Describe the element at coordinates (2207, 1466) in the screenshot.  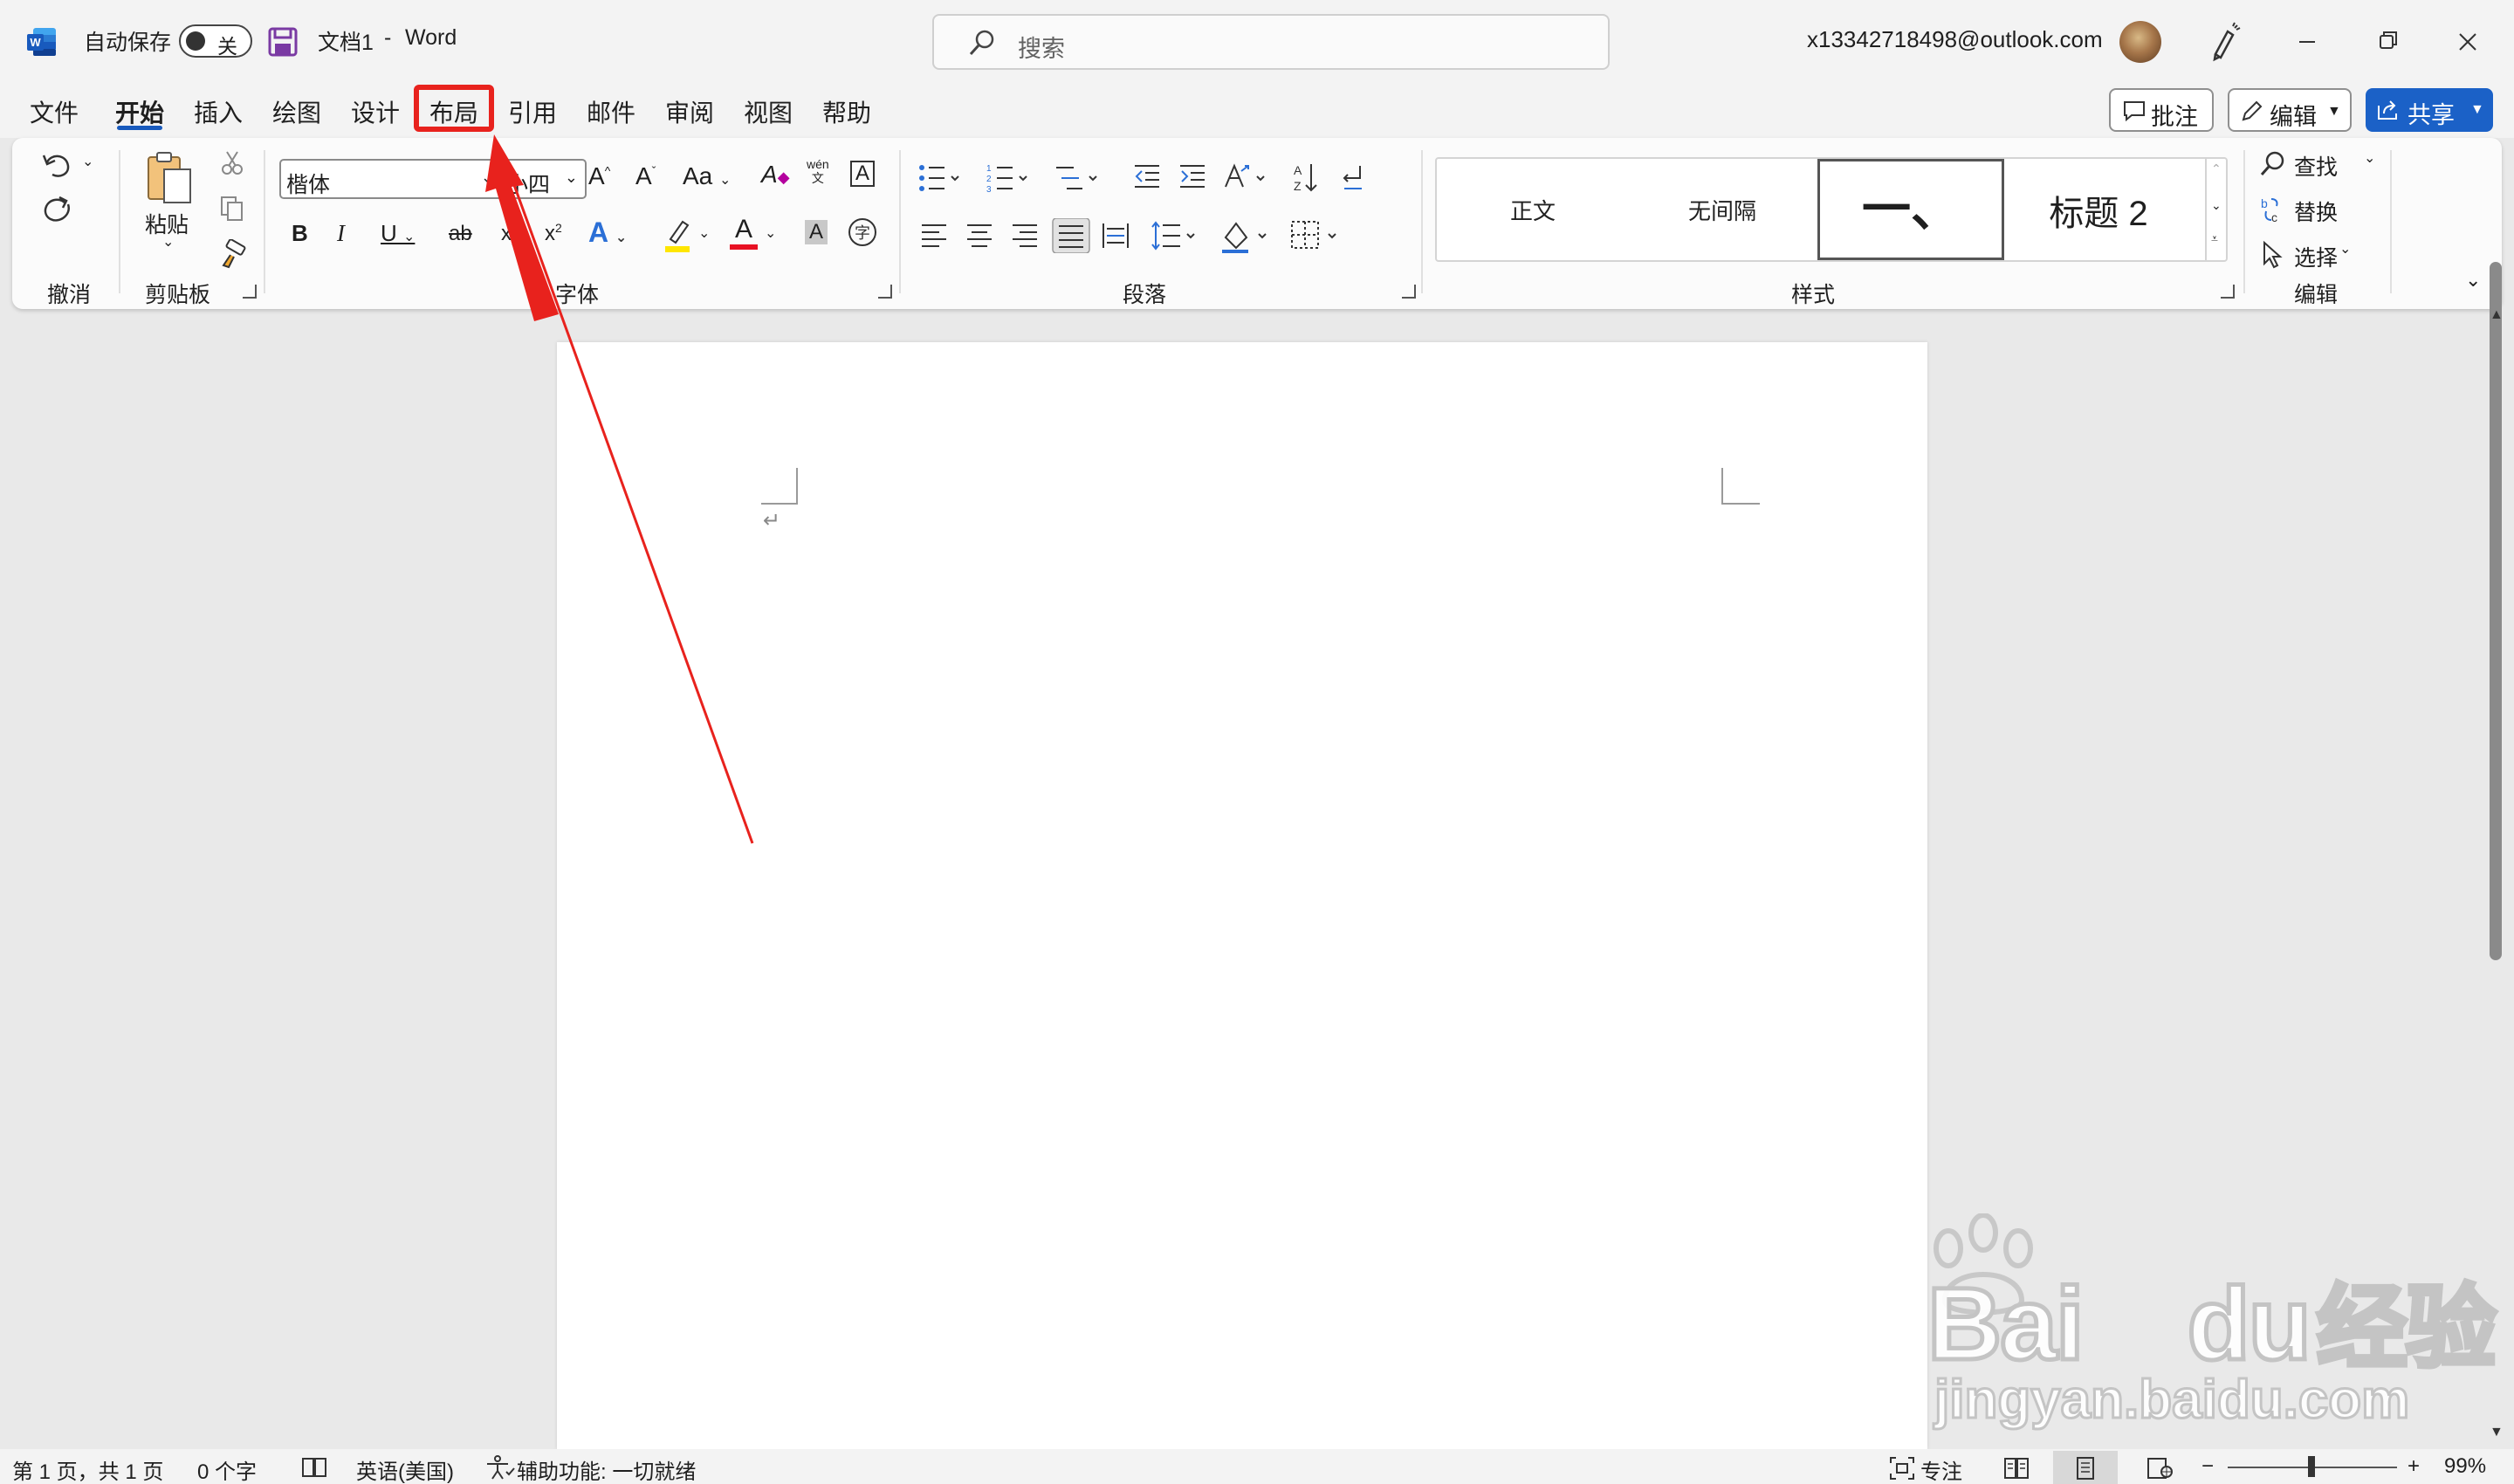
I see `zoom-out-icon: −` at that location.